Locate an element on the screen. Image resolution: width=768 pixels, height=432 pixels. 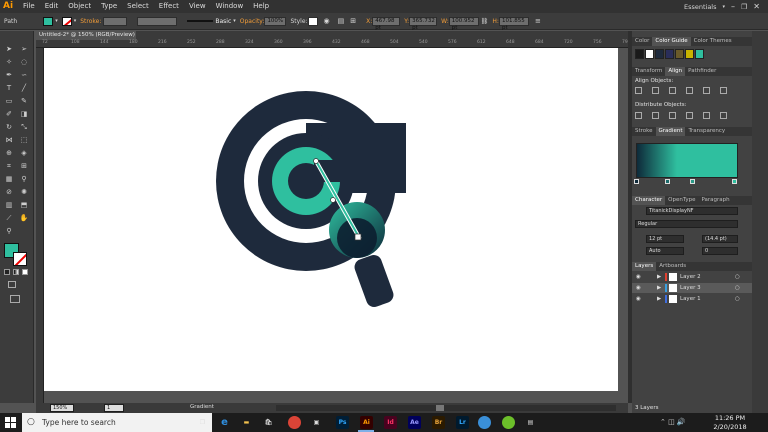
free-transform-icon: ⬚ is located at coordinates (24, 140).